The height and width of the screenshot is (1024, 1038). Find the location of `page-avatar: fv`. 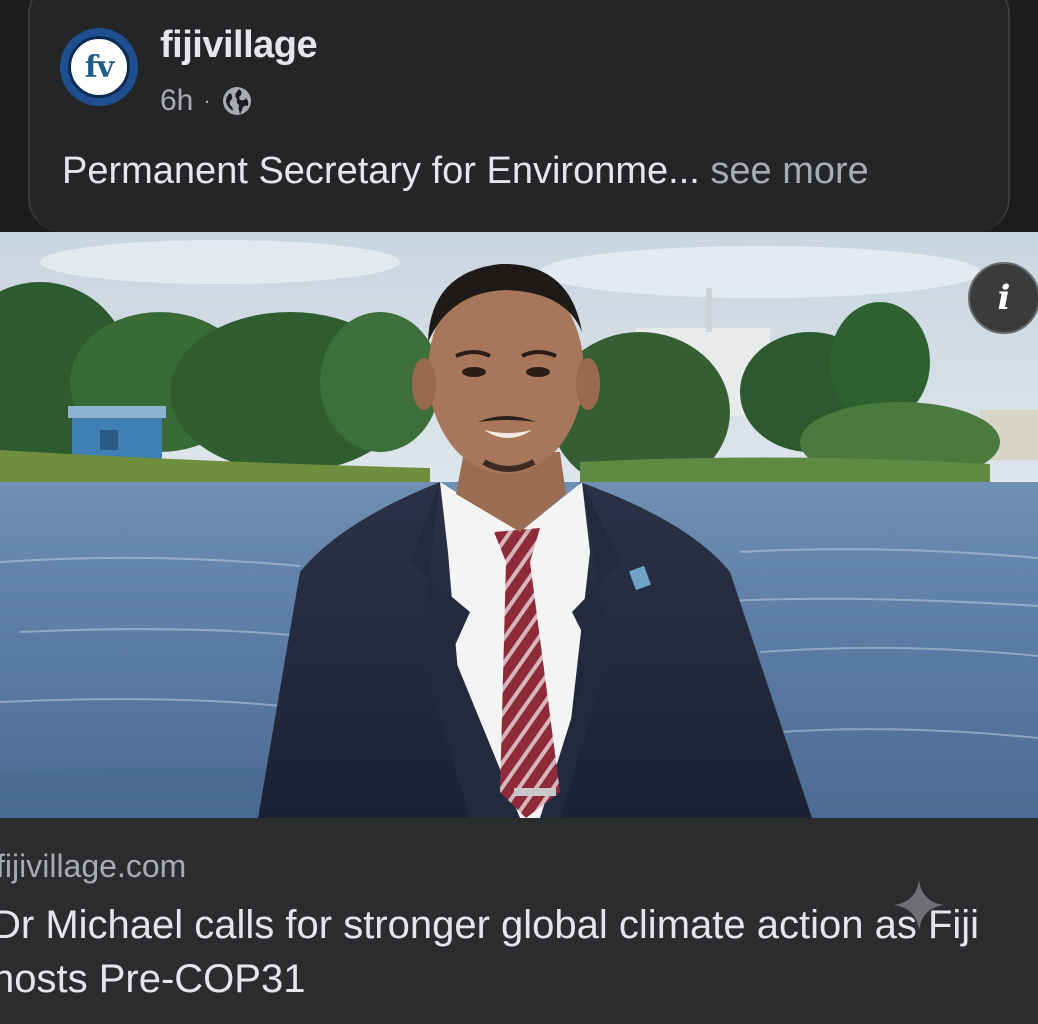

page-avatar: fv is located at coordinates (99, 67).